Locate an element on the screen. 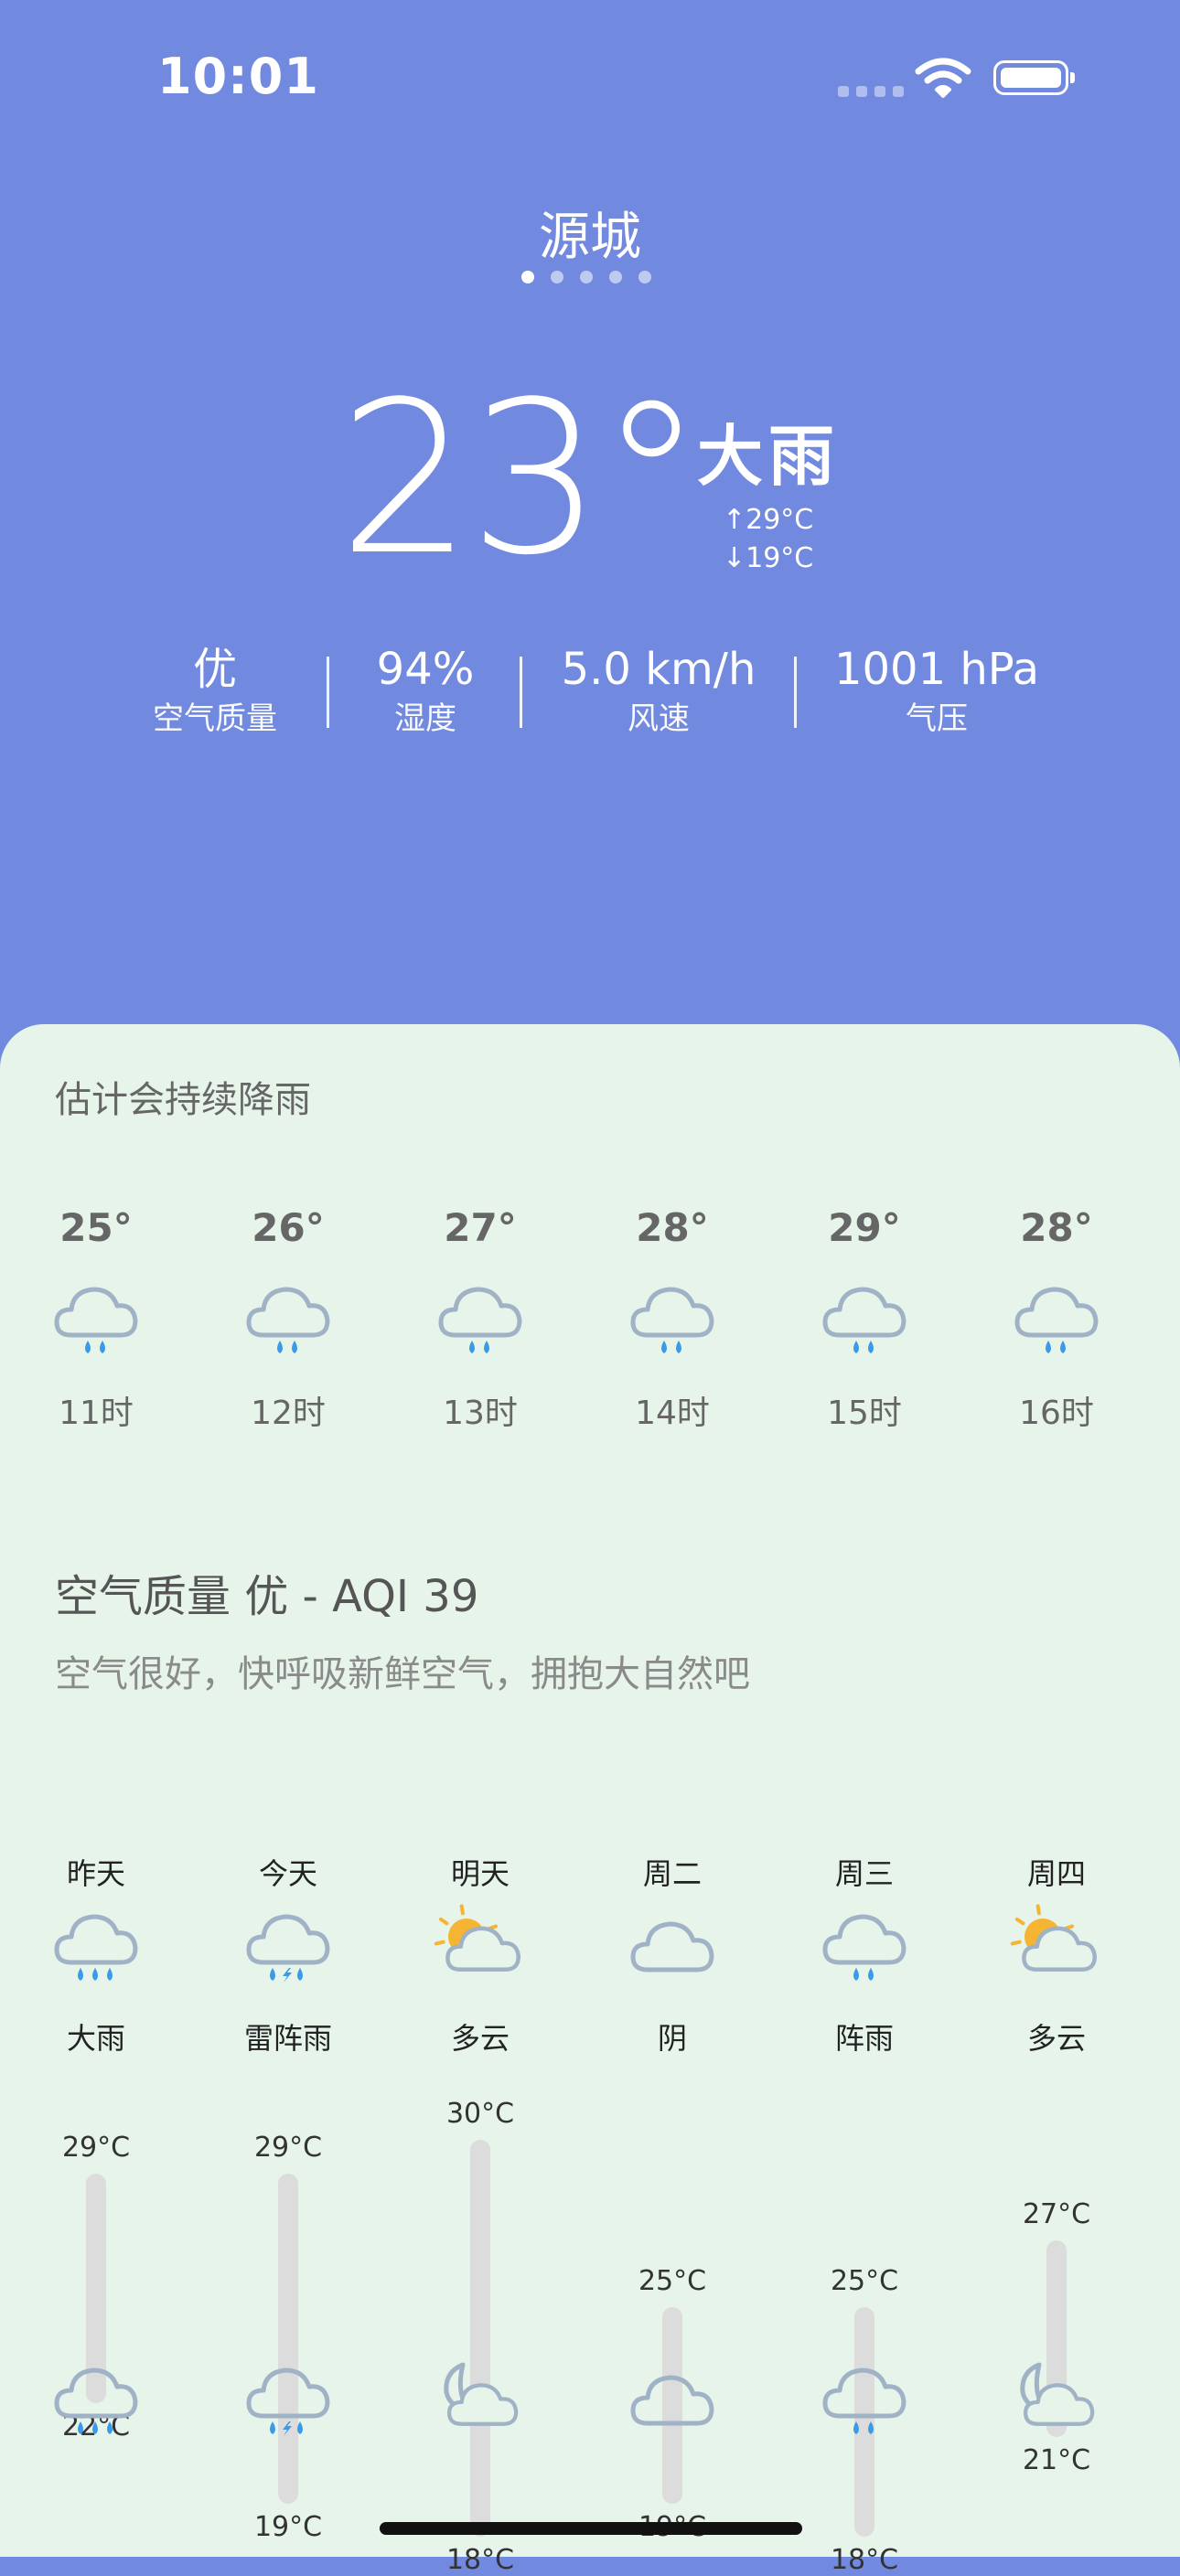  hour-temp: 26° is located at coordinates (288, 1227).